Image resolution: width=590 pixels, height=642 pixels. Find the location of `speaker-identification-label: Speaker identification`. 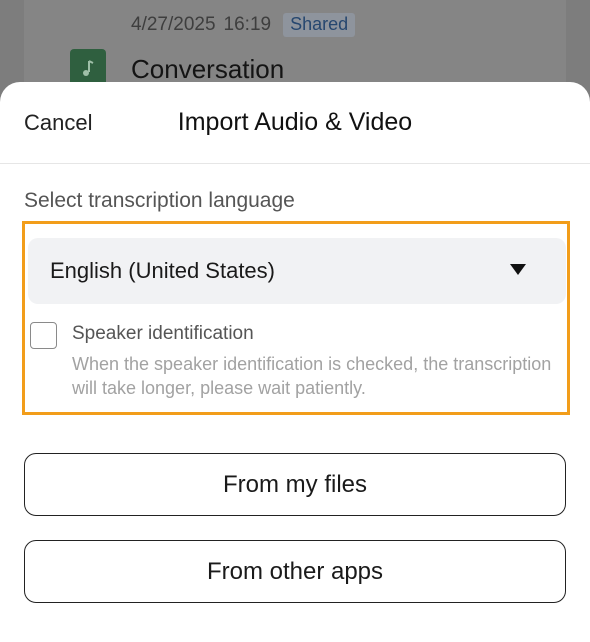

speaker-identification-label: Speaker identification is located at coordinates (163, 333).